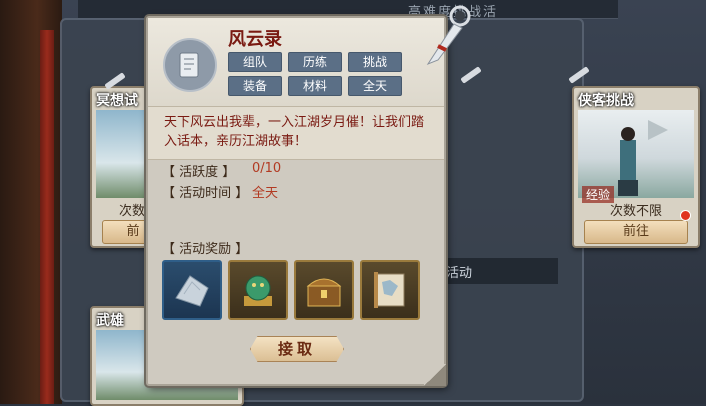 The height and width of the screenshot is (406, 706). Describe the element at coordinates (315, 62) in the screenshot. I see `tag-training: 历练` at that location.